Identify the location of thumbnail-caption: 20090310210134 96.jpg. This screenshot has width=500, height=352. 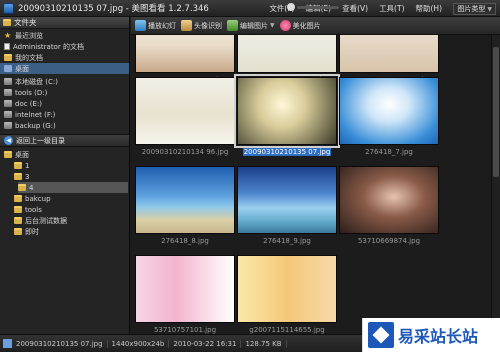
(185, 152).